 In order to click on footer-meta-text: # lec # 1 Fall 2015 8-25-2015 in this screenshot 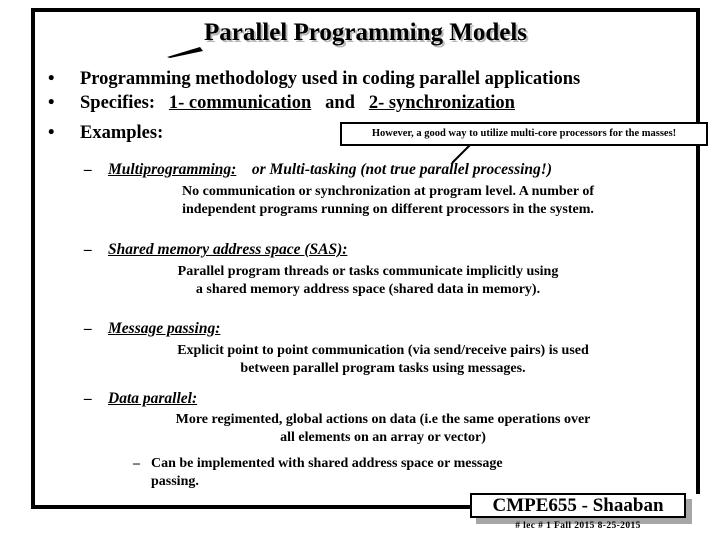, I will do `click(578, 526)`.